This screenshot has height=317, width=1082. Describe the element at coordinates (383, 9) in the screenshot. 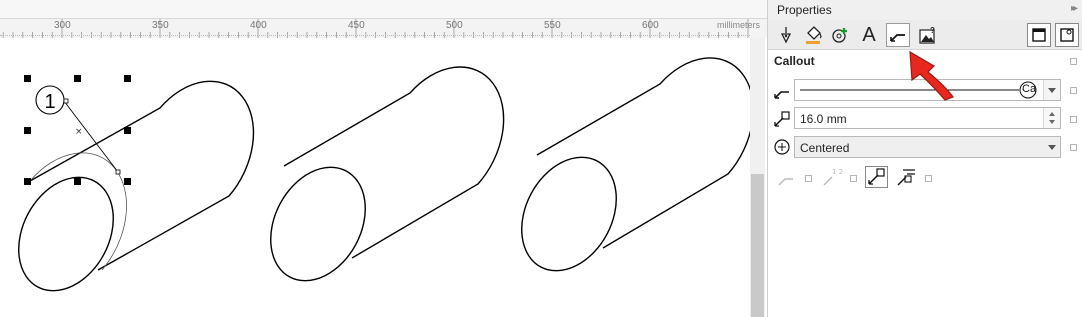

I see `ruler-top-strip` at that location.